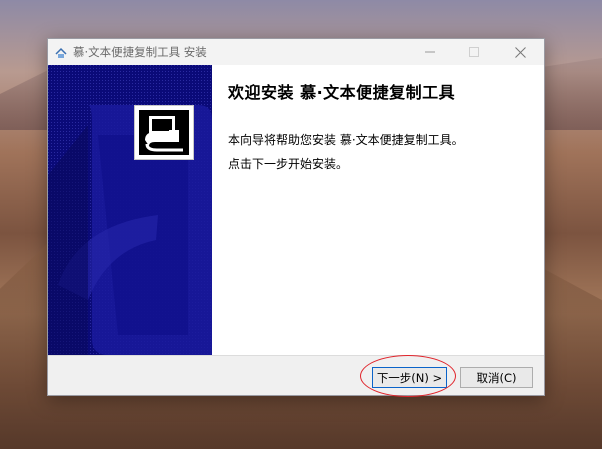  Describe the element at coordinates (346, 140) in the screenshot. I see `description-text: 本向导将帮助您安装 慕·文本便捷复制工具。` at that location.